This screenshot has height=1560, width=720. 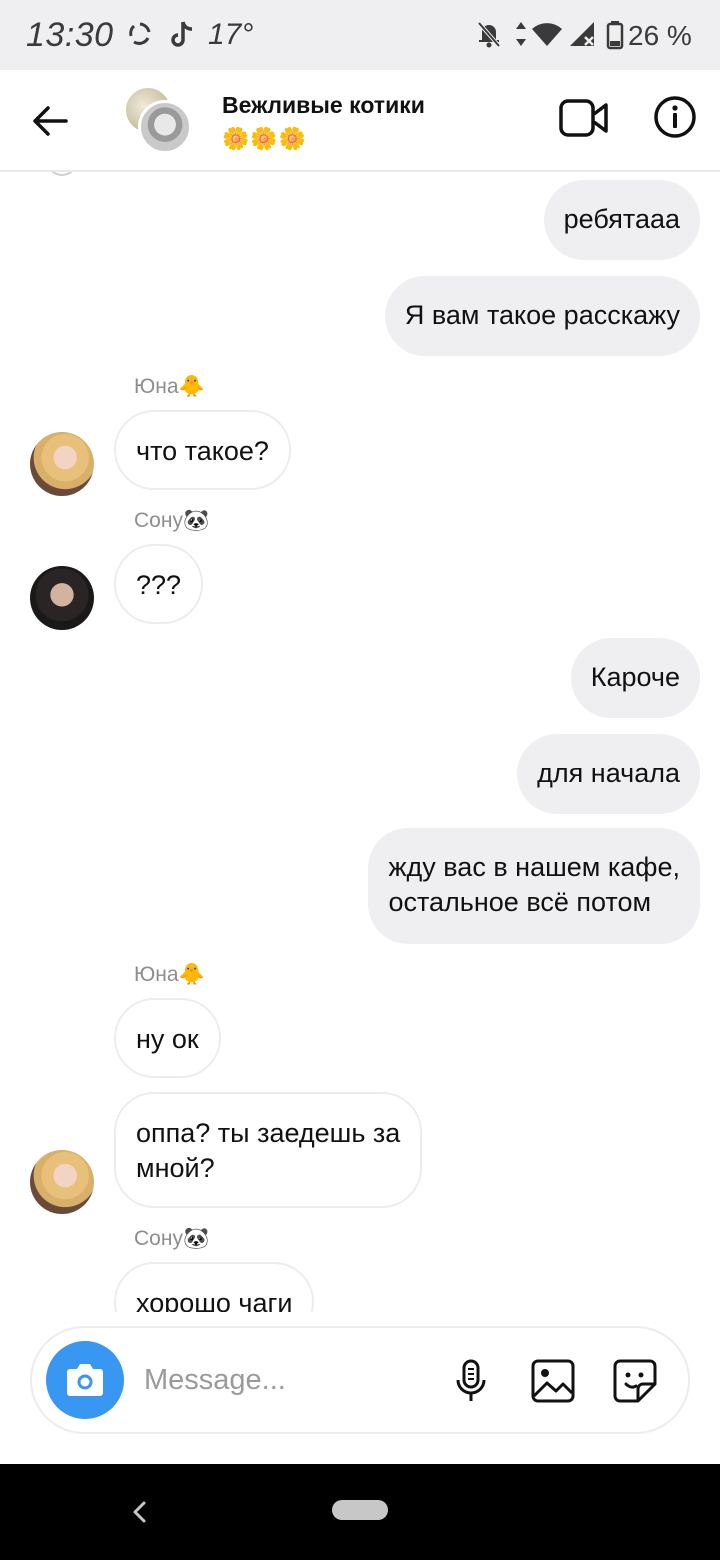 I want to click on info-icon, so click(x=675, y=117).